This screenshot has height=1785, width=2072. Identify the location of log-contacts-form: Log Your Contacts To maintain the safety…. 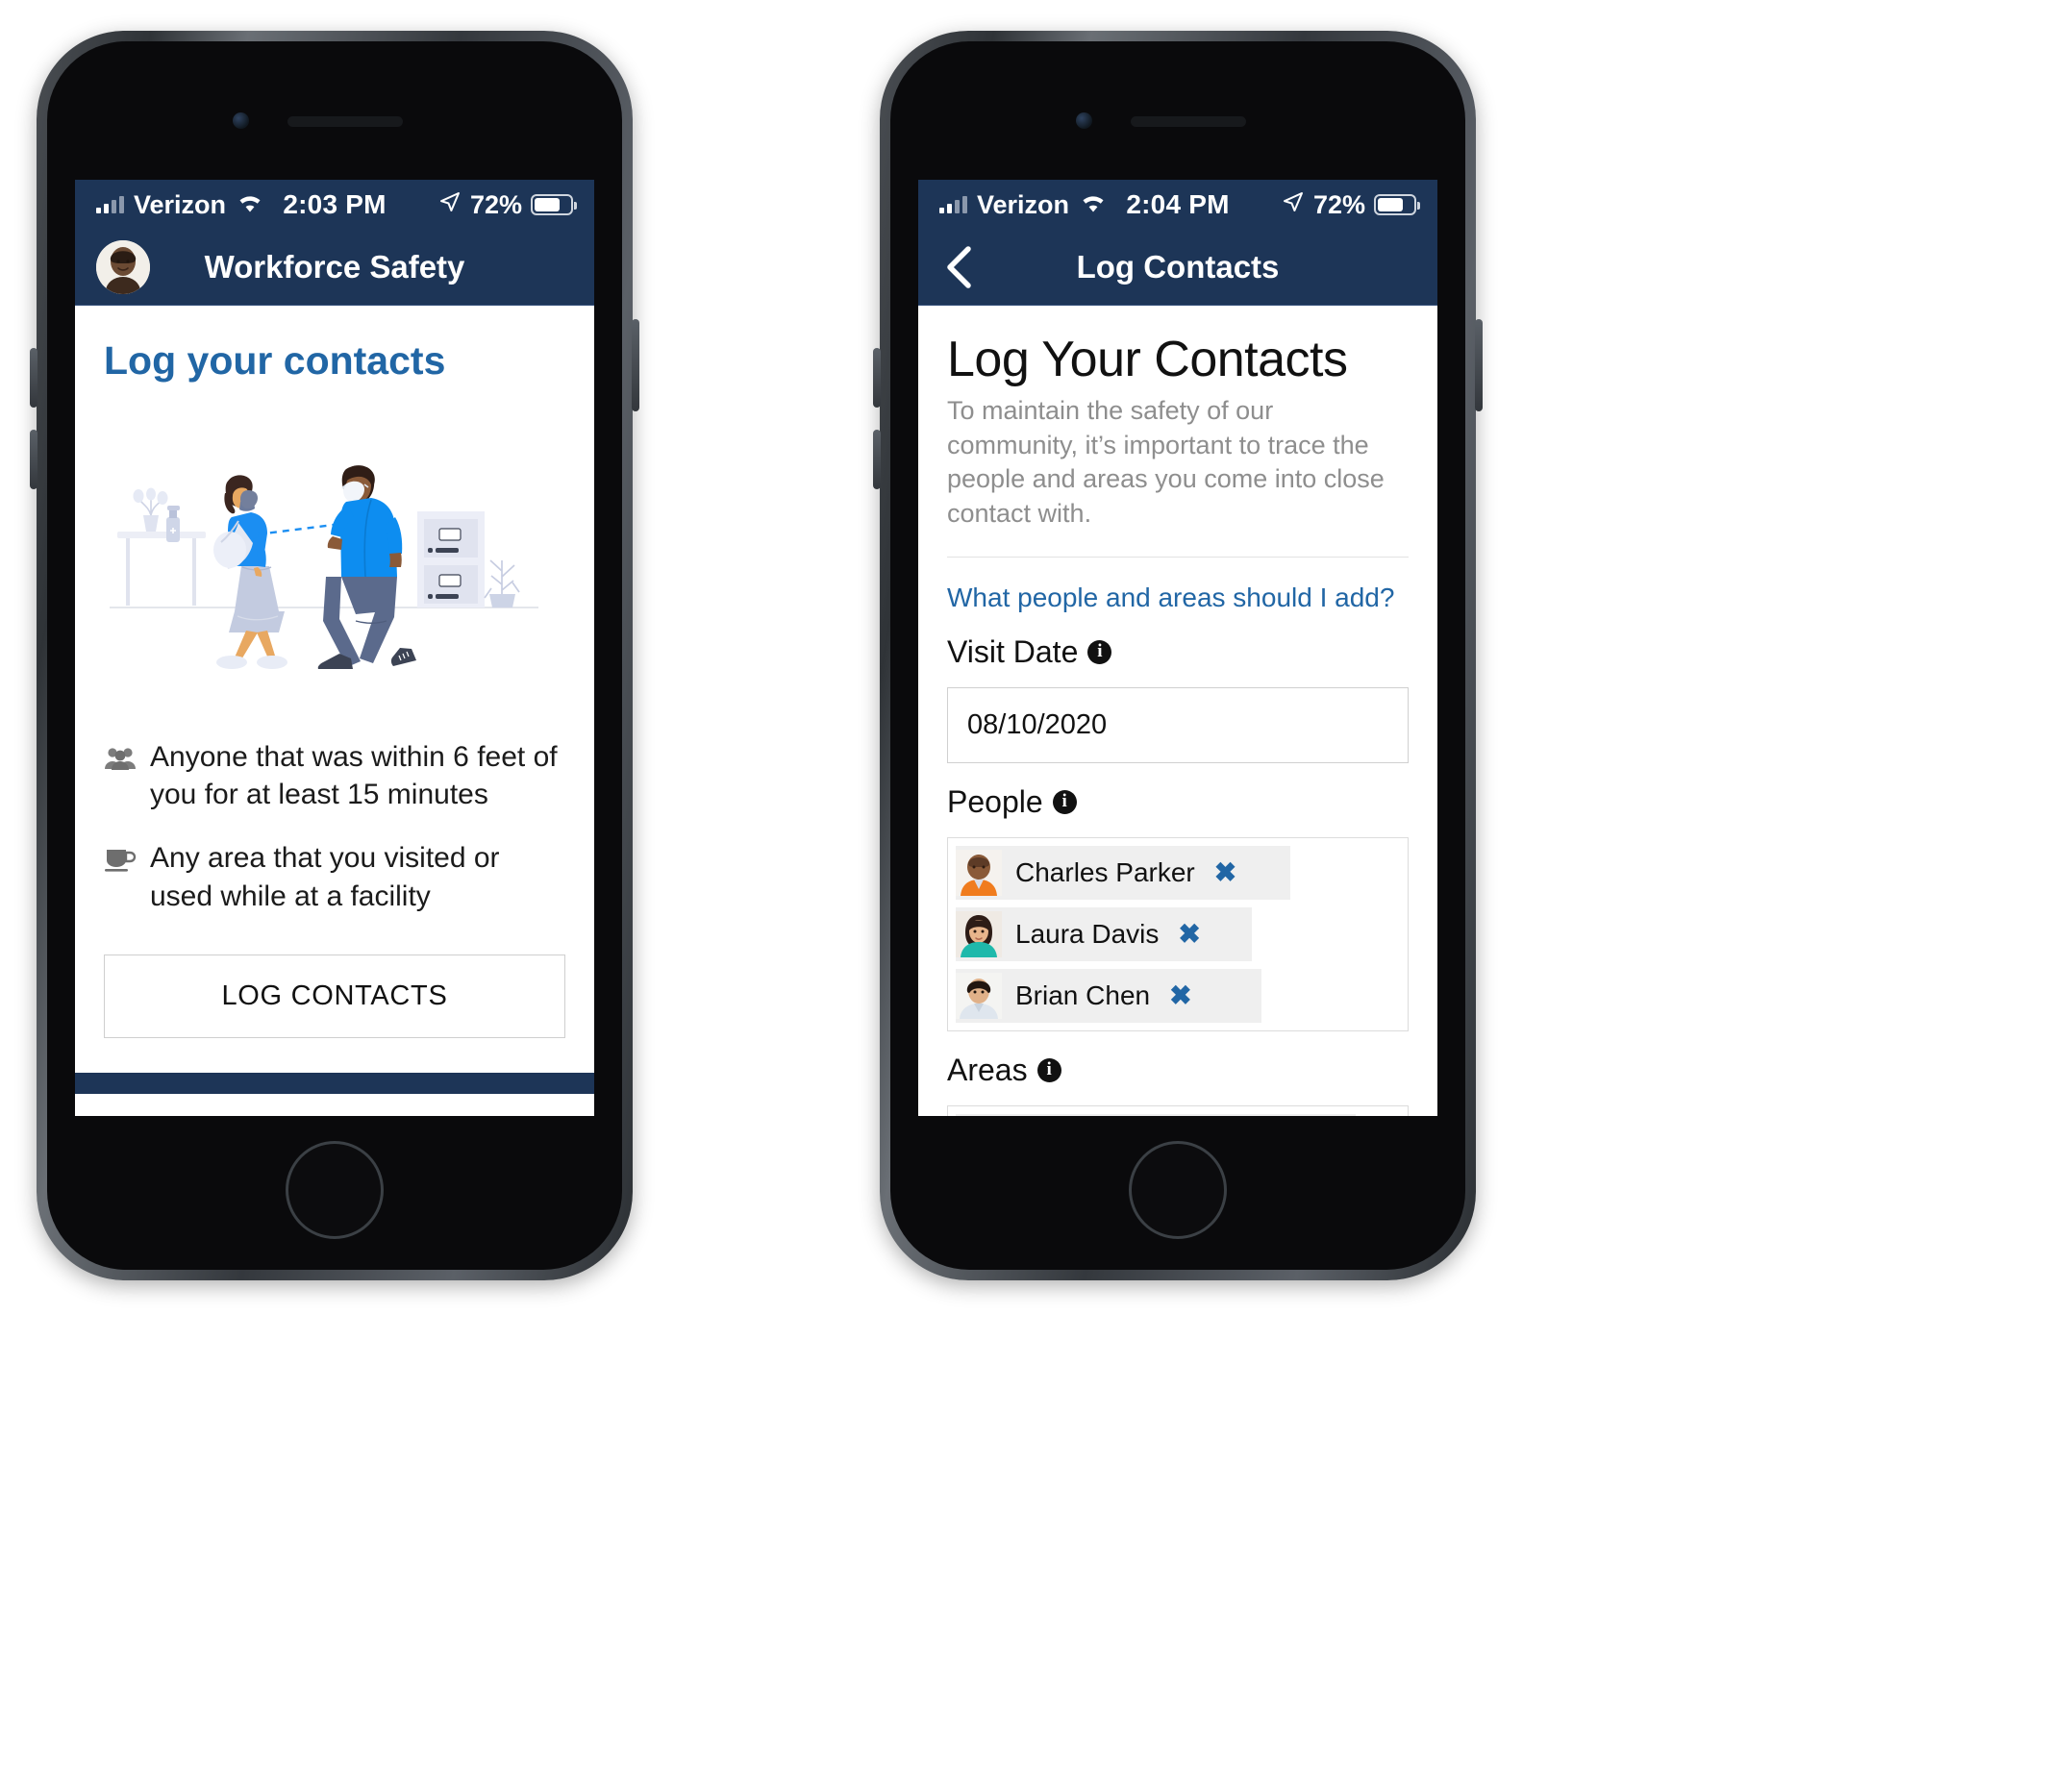
(1177, 711).